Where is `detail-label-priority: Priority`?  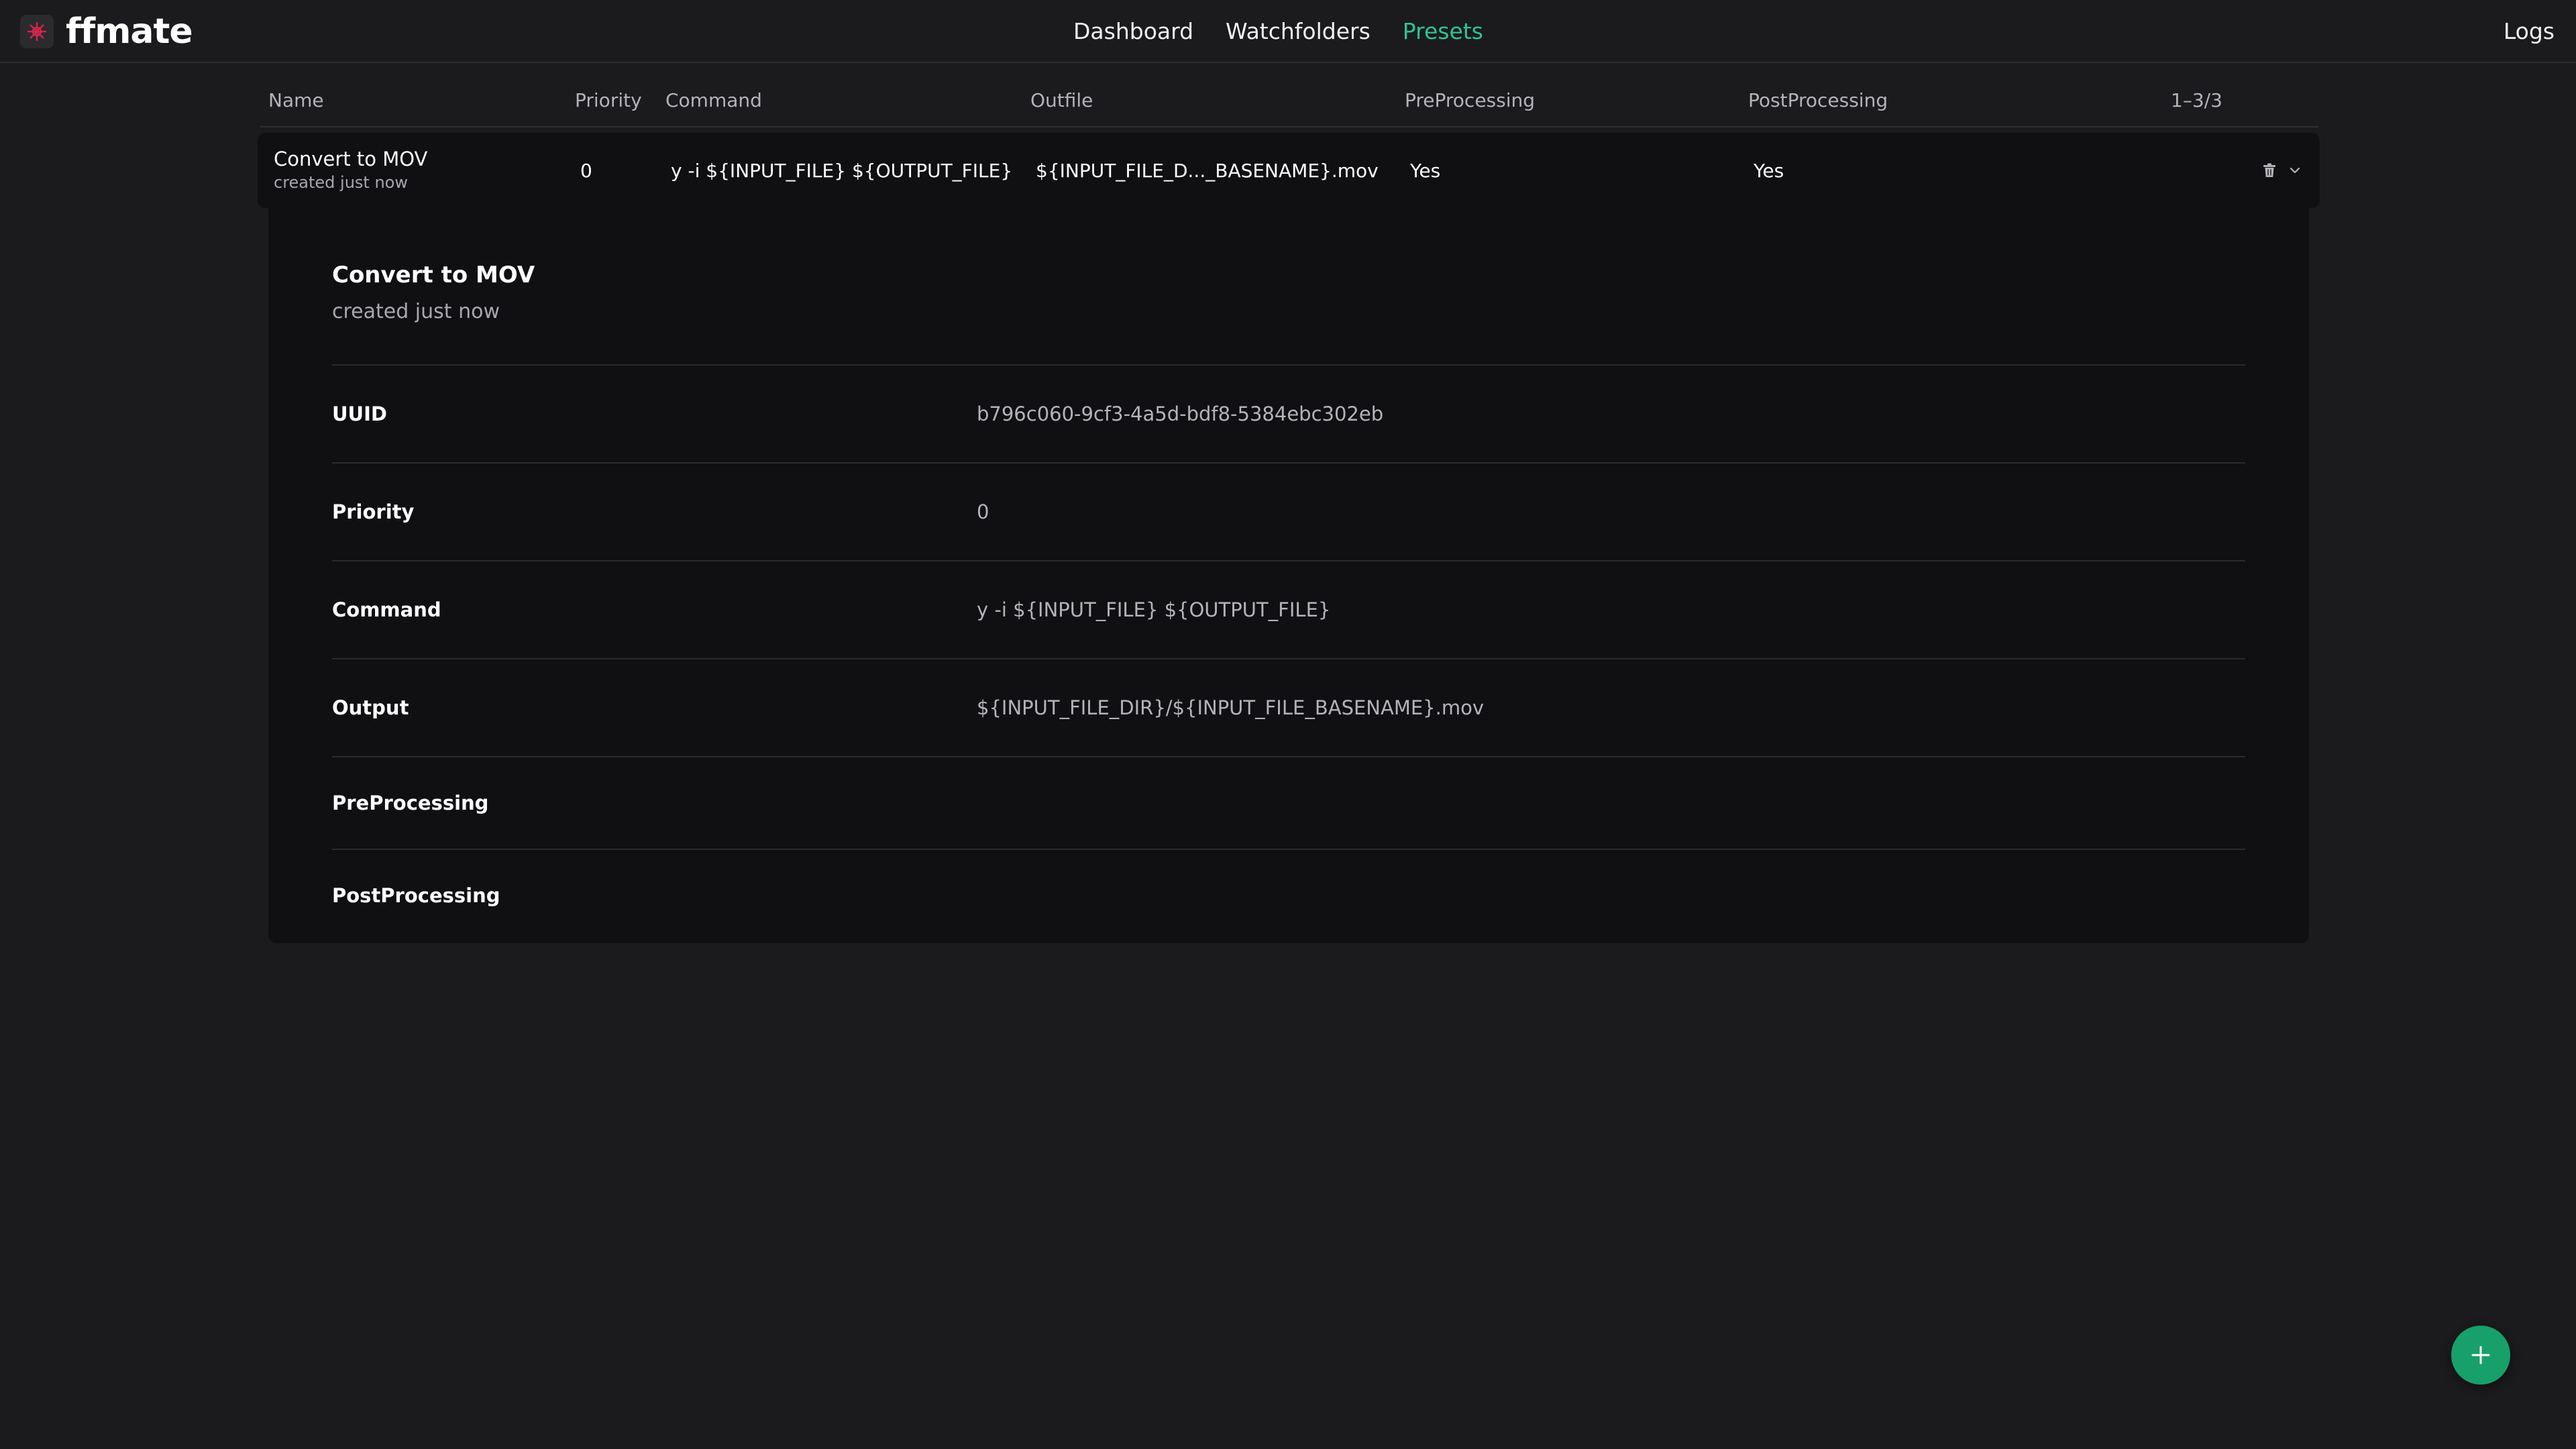 detail-label-priority: Priority is located at coordinates (373, 511).